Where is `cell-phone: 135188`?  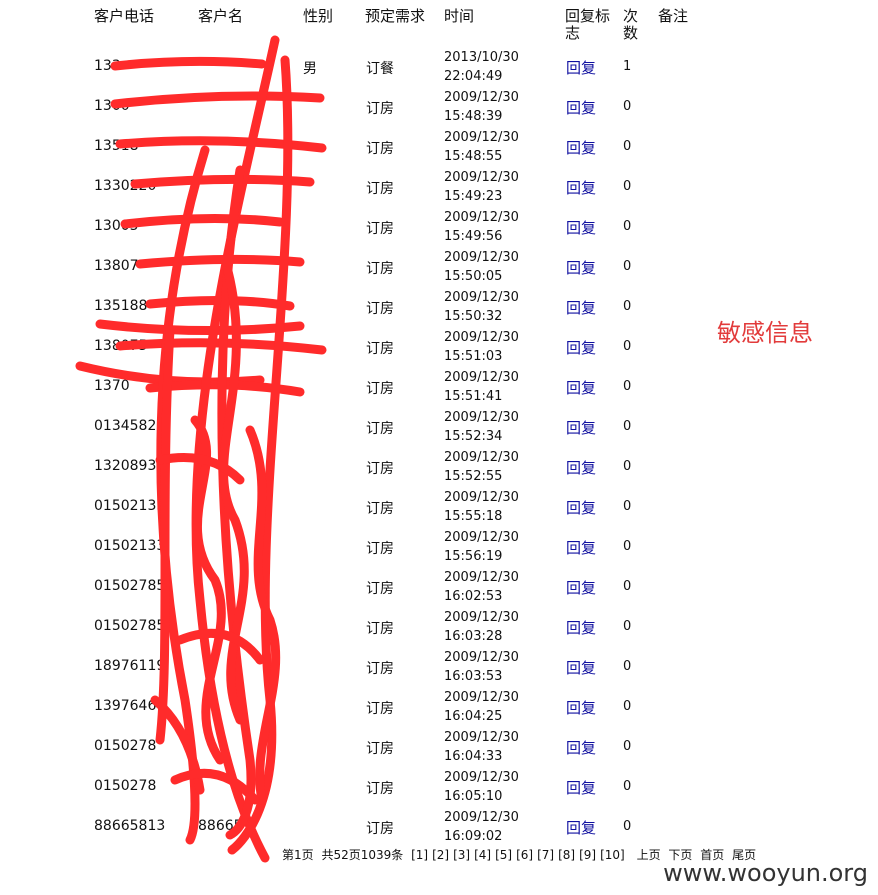 cell-phone: 135188 is located at coordinates (121, 306).